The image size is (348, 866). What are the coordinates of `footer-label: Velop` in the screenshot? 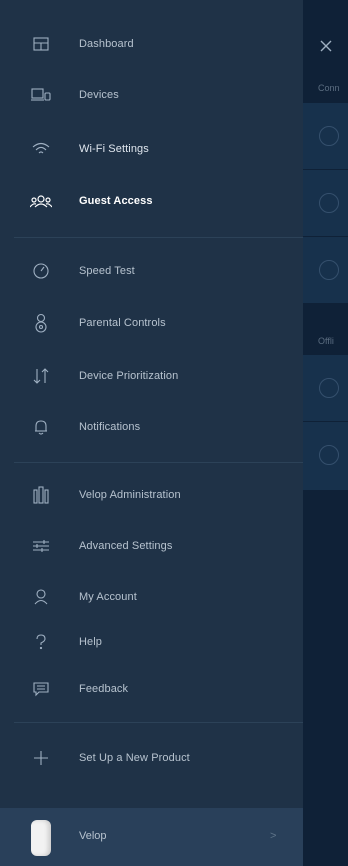 It's located at (93, 836).